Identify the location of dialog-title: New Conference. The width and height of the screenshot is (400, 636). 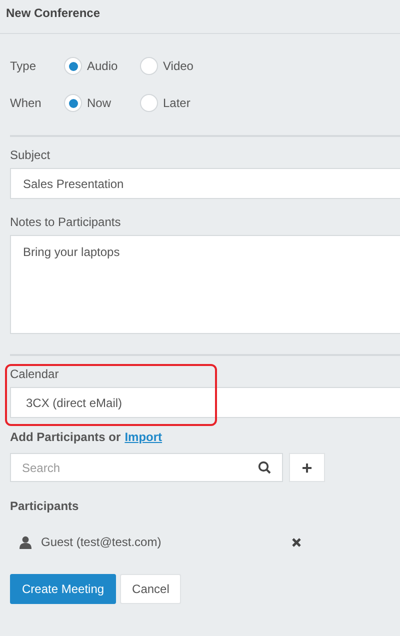
(53, 13).